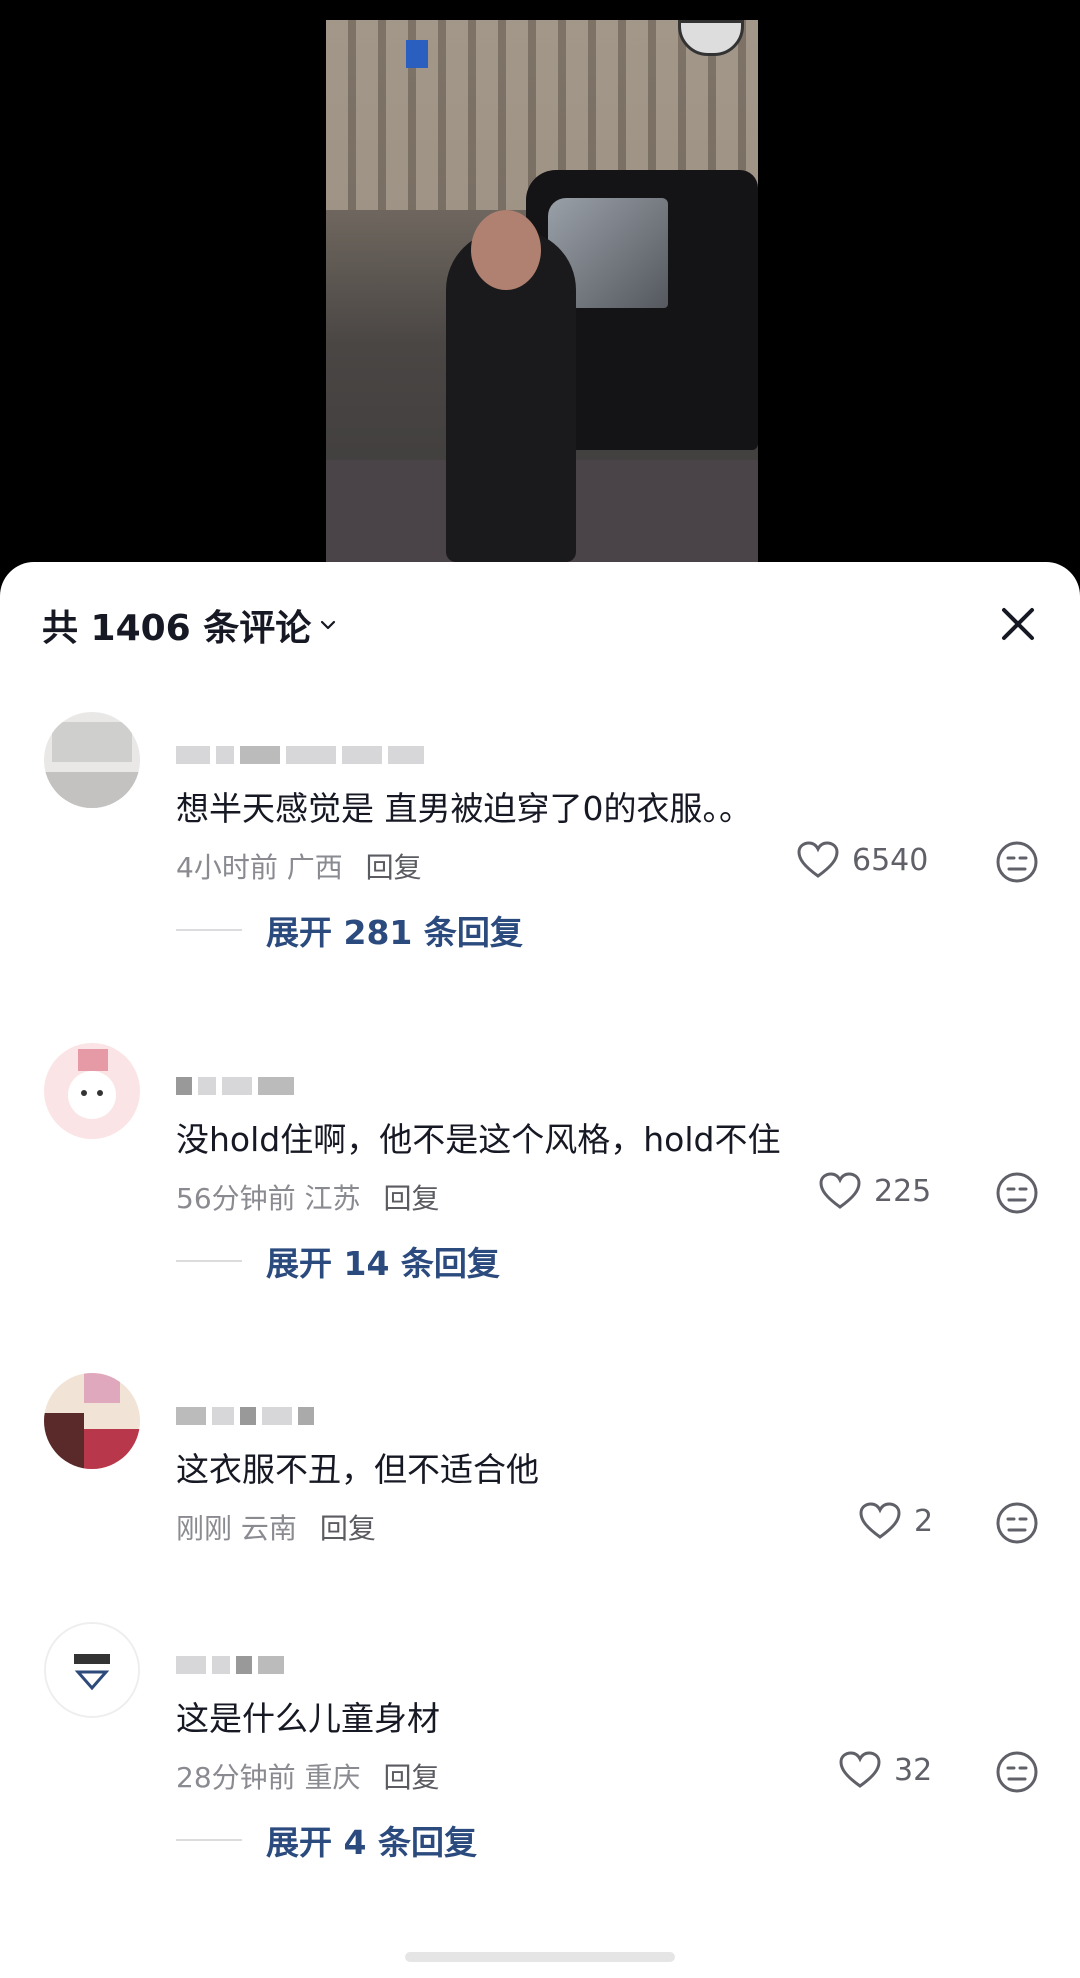  I want to click on like-count: 6540, so click(890, 860).